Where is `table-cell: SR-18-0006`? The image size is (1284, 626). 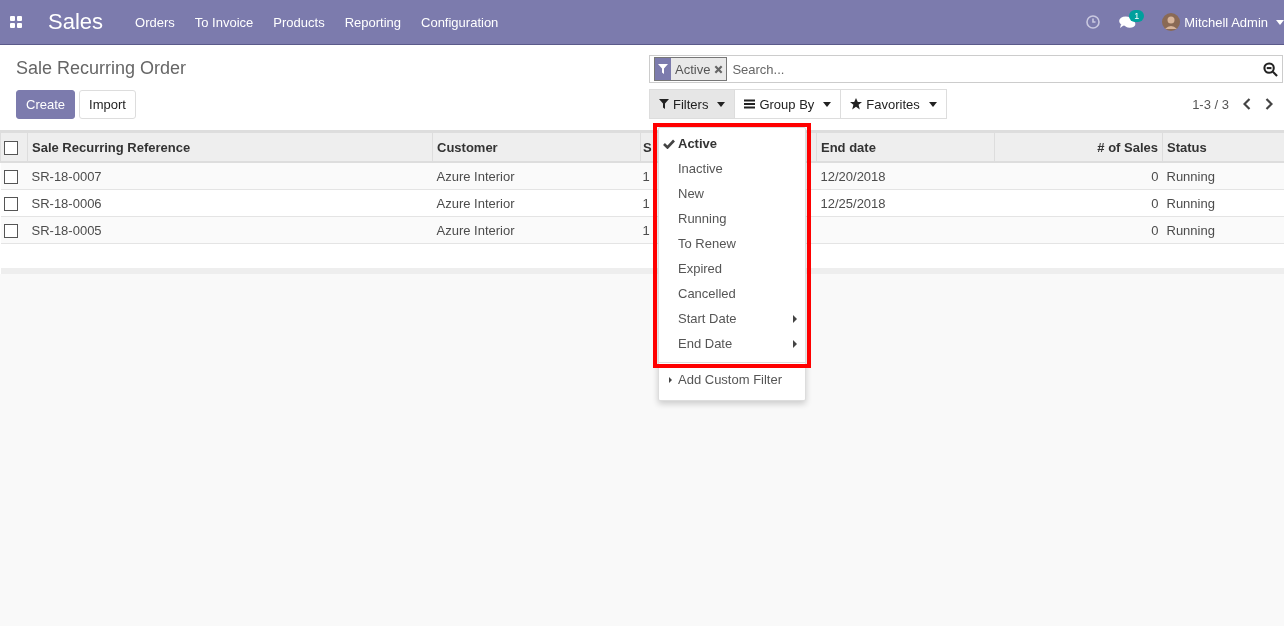 table-cell: SR-18-0006 is located at coordinates (66, 203).